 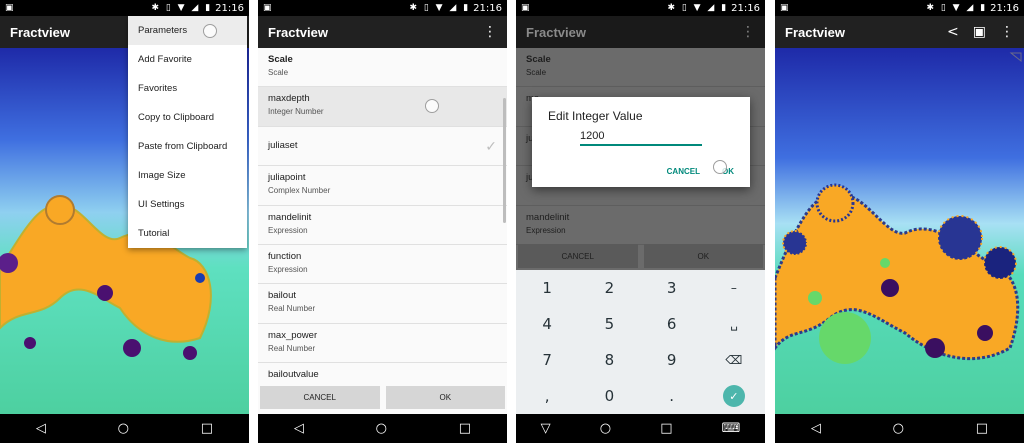 What do you see at coordinates (382, 186) in the screenshot?
I see `param-row-juliapoint: juliapoint Complex Number` at bounding box center [382, 186].